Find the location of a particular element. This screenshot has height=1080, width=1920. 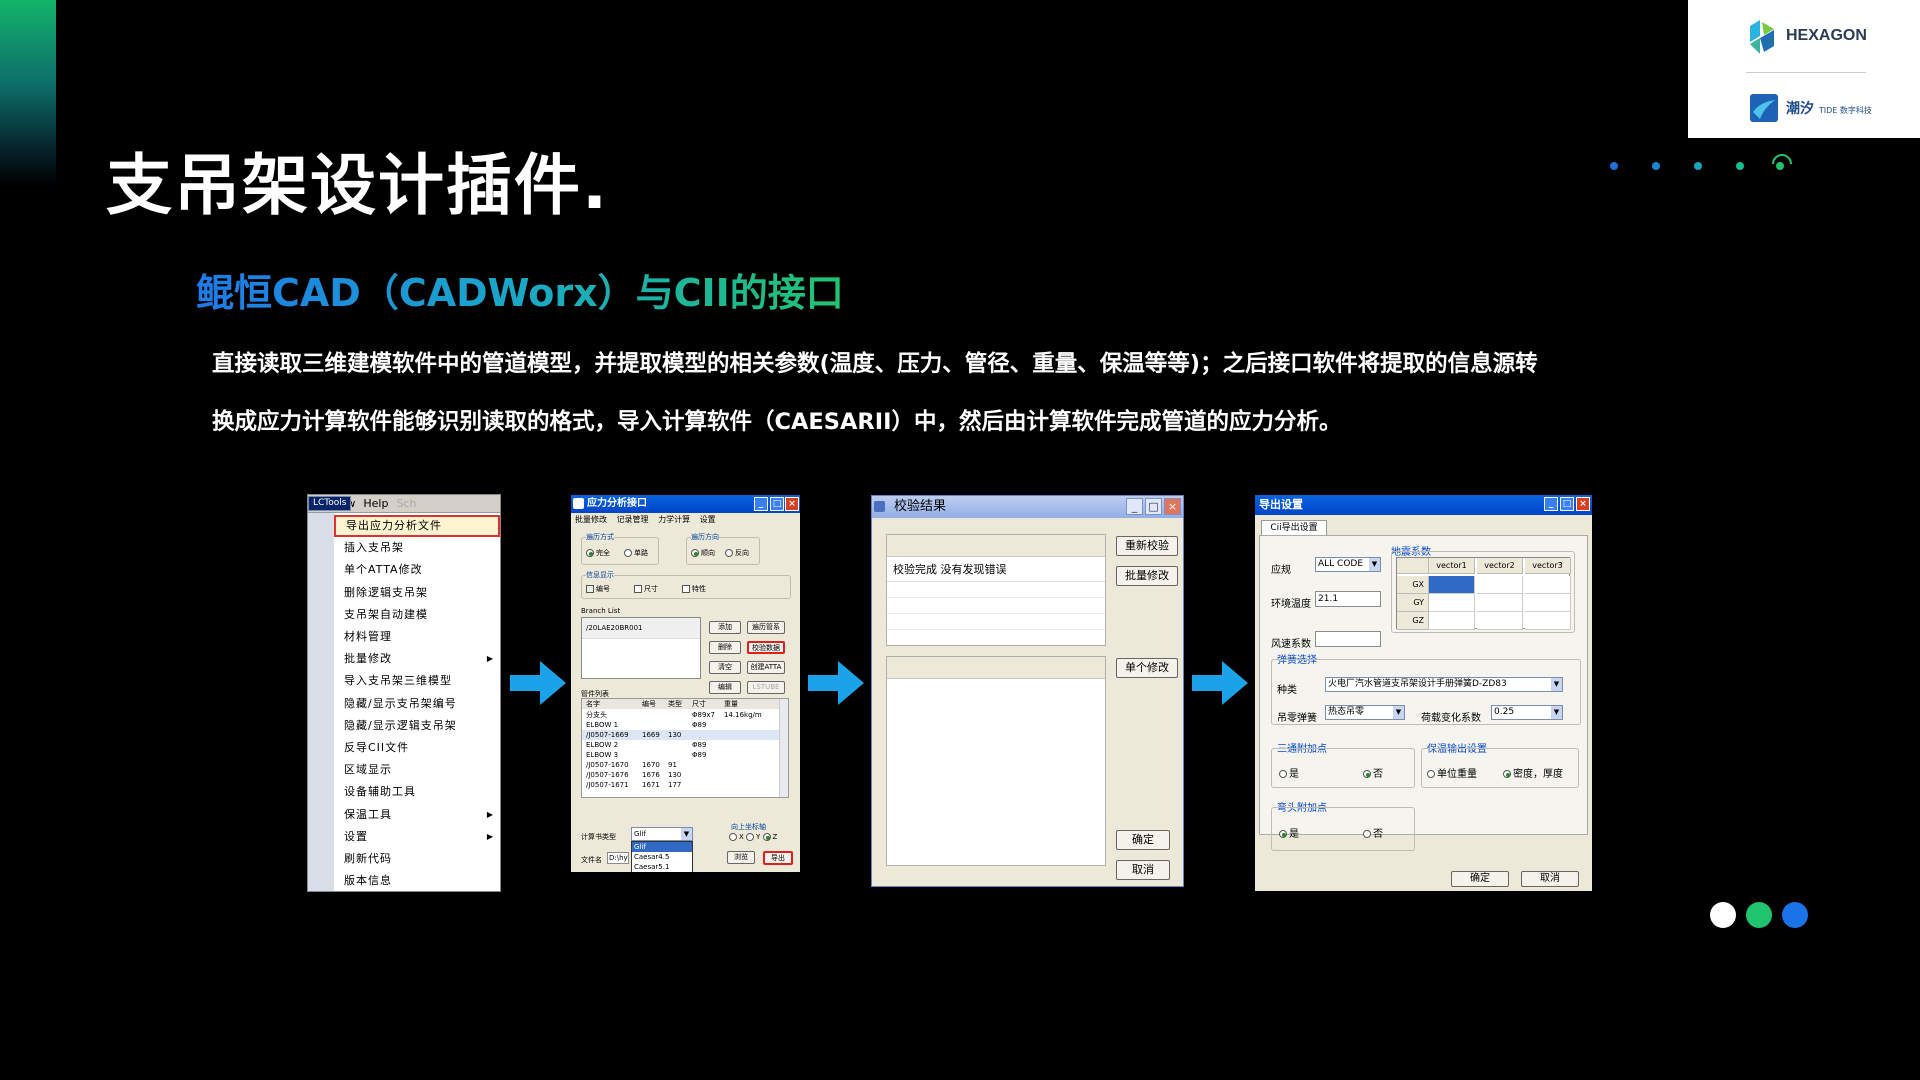

menu-item: 删除逻辑支吊架 is located at coordinates (417, 593).